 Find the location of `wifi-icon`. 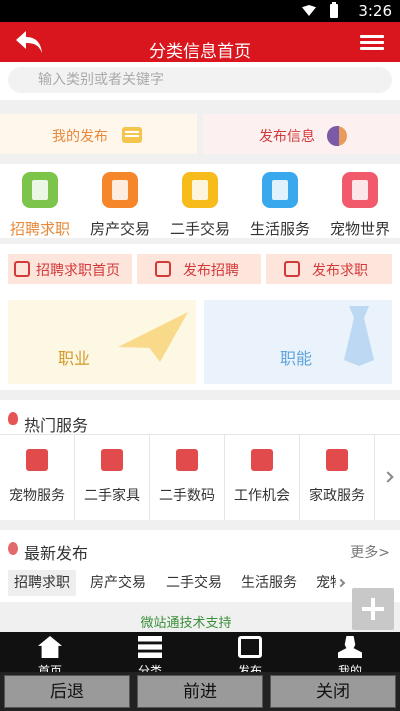

wifi-icon is located at coordinates (309, 10).